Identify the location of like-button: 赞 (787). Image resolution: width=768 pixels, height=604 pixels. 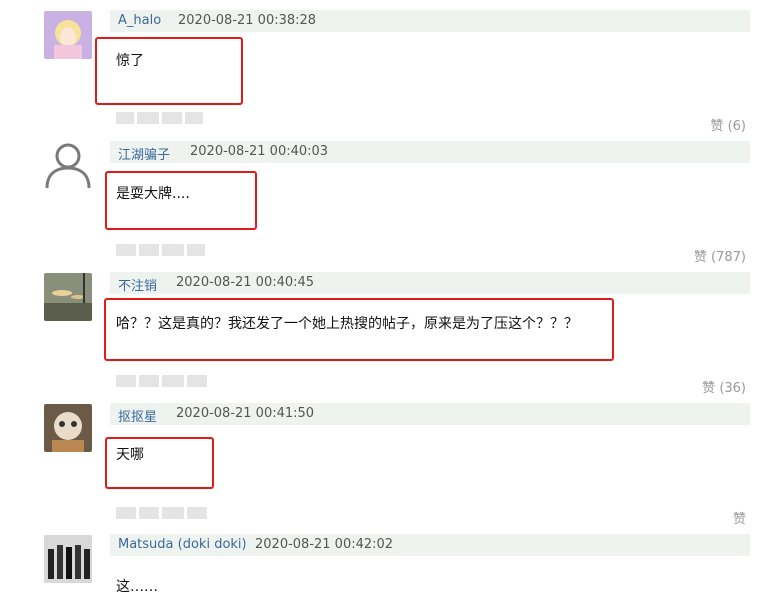
(720, 255).